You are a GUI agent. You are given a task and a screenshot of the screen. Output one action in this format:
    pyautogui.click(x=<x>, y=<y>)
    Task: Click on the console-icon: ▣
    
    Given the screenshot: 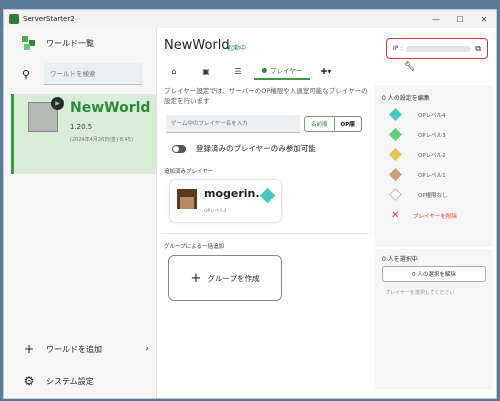 What is the action you would take?
    pyautogui.click(x=206, y=71)
    